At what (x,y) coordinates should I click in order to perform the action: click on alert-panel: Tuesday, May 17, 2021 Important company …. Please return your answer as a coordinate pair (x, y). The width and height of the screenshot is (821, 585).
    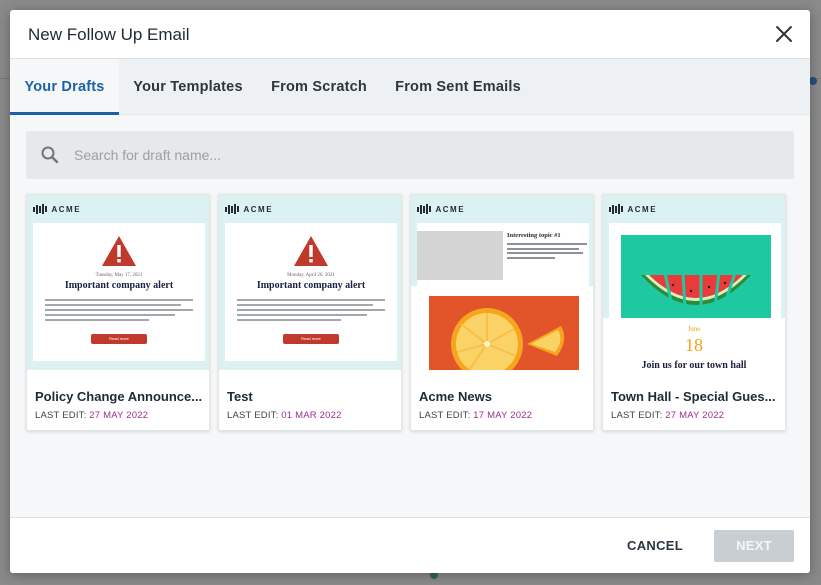
    Looking at the image, I should click on (119, 292).